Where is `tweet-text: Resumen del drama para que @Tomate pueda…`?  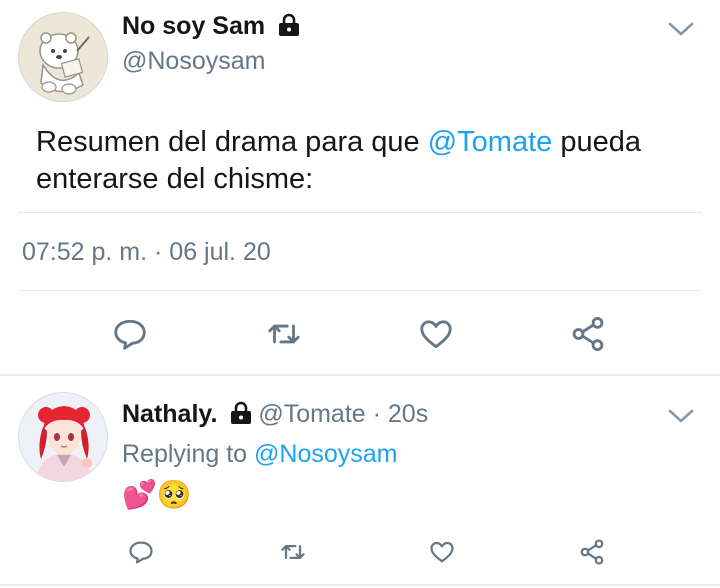 tweet-text: Resumen del drama para que @Tomate pueda… is located at coordinates (338, 160).